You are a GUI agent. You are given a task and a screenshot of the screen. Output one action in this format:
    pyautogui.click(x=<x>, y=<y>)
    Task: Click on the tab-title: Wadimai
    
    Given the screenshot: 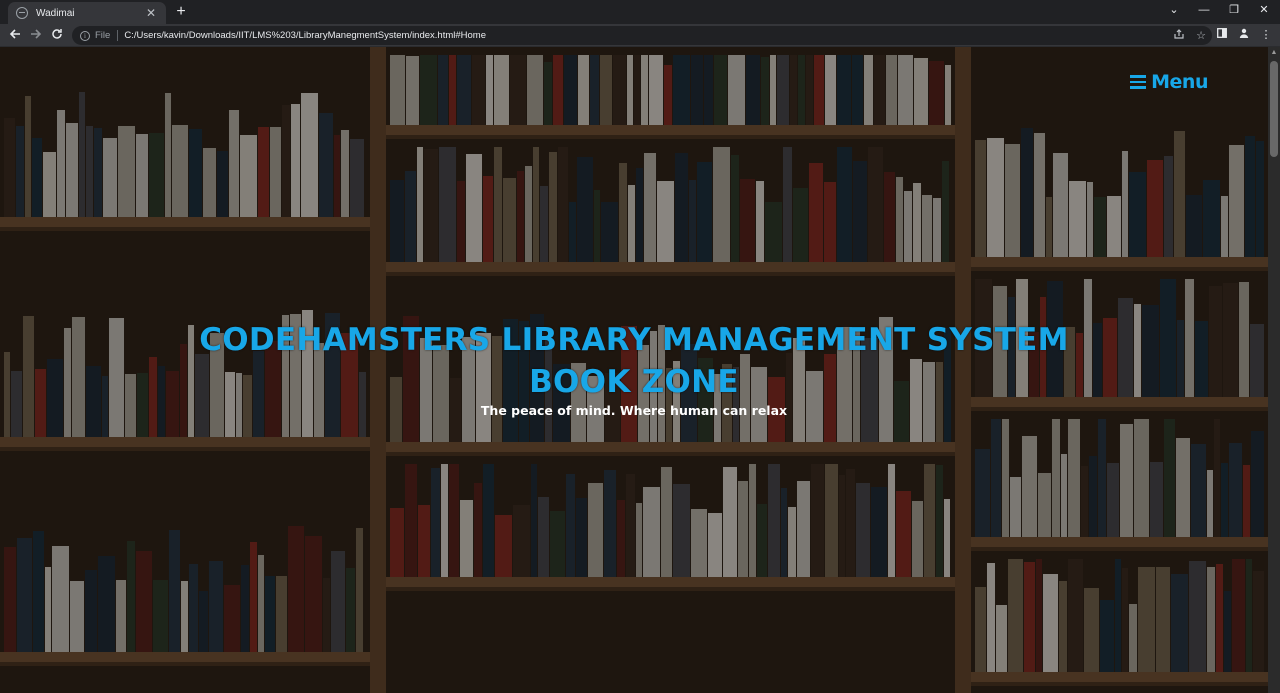 What is the action you would take?
    pyautogui.click(x=55, y=13)
    